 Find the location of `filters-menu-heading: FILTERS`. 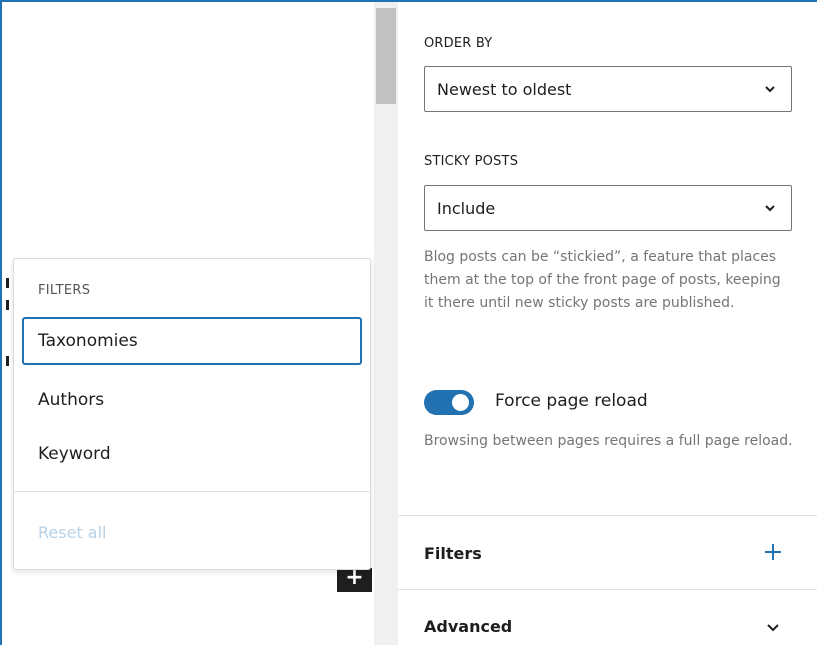

filters-menu-heading: FILTERS is located at coordinates (64, 290).